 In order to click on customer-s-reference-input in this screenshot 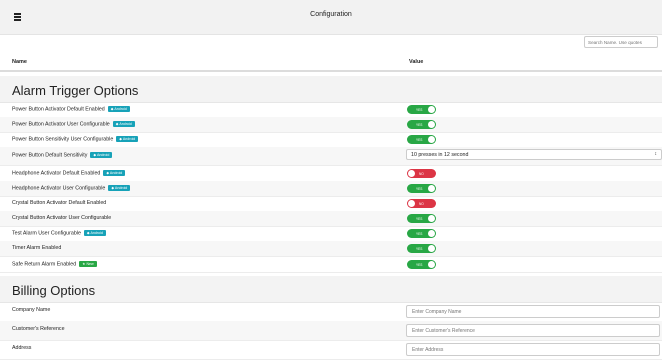, I will do `click(533, 330)`.